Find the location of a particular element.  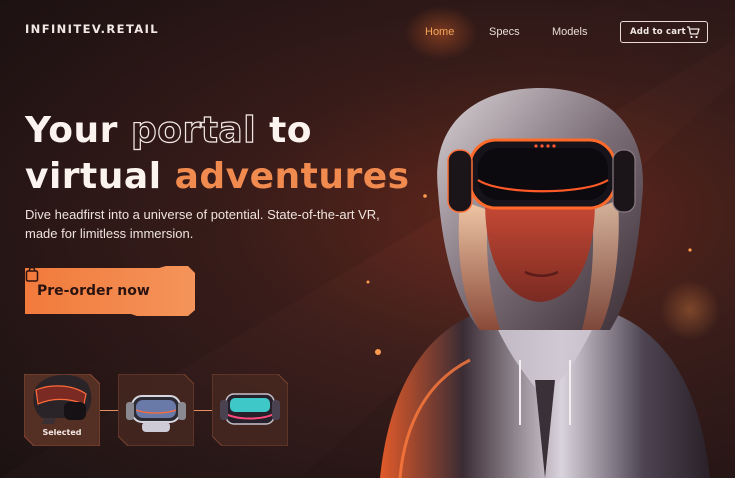

headline-word-your: Your is located at coordinates (71, 130).